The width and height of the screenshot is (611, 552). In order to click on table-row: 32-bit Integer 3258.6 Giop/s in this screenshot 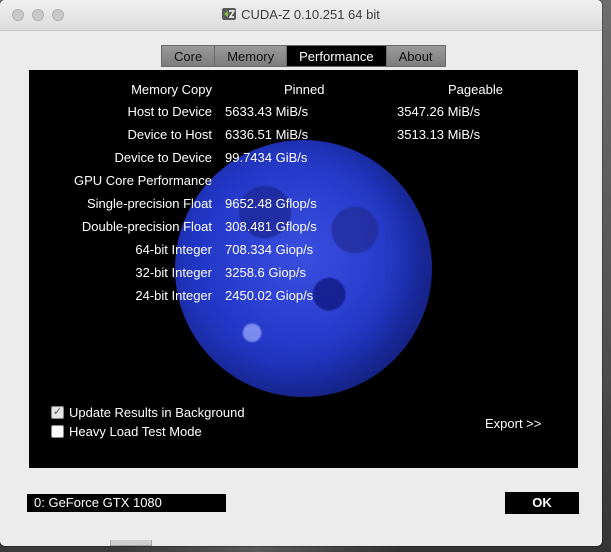, I will do `click(303, 275)`.